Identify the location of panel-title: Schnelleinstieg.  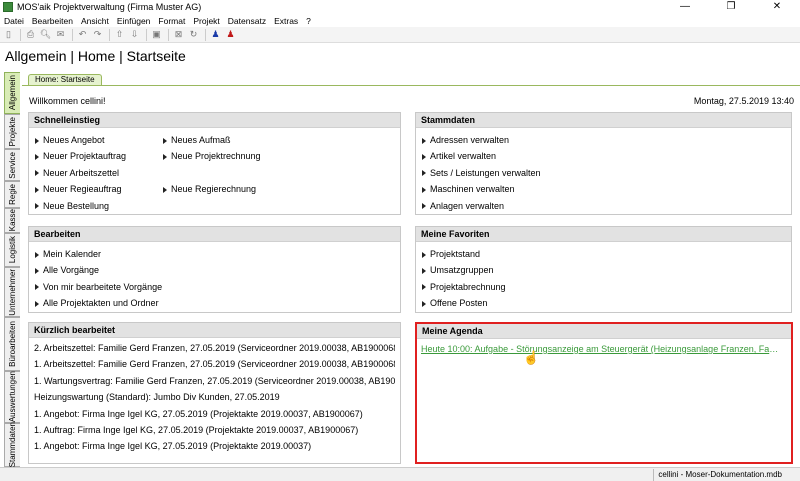
(214, 120).